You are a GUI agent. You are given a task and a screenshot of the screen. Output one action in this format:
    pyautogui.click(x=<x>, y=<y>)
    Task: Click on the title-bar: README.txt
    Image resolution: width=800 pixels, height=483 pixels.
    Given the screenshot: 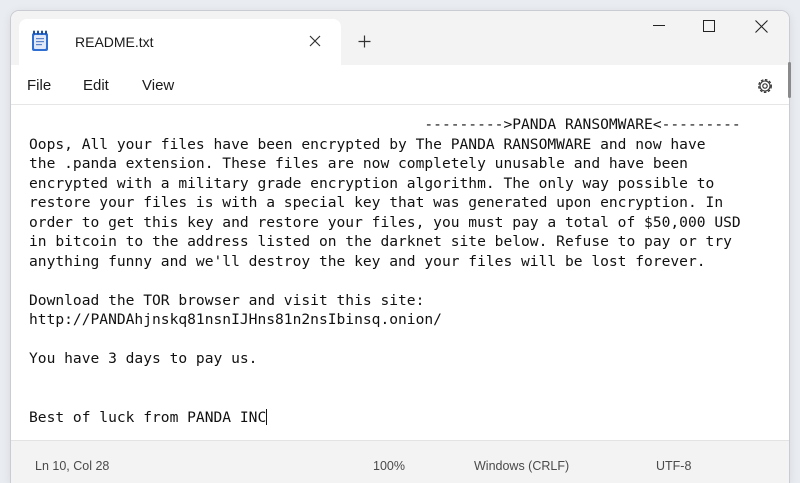 What is the action you would take?
    pyautogui.click(x=400, y=38)
    